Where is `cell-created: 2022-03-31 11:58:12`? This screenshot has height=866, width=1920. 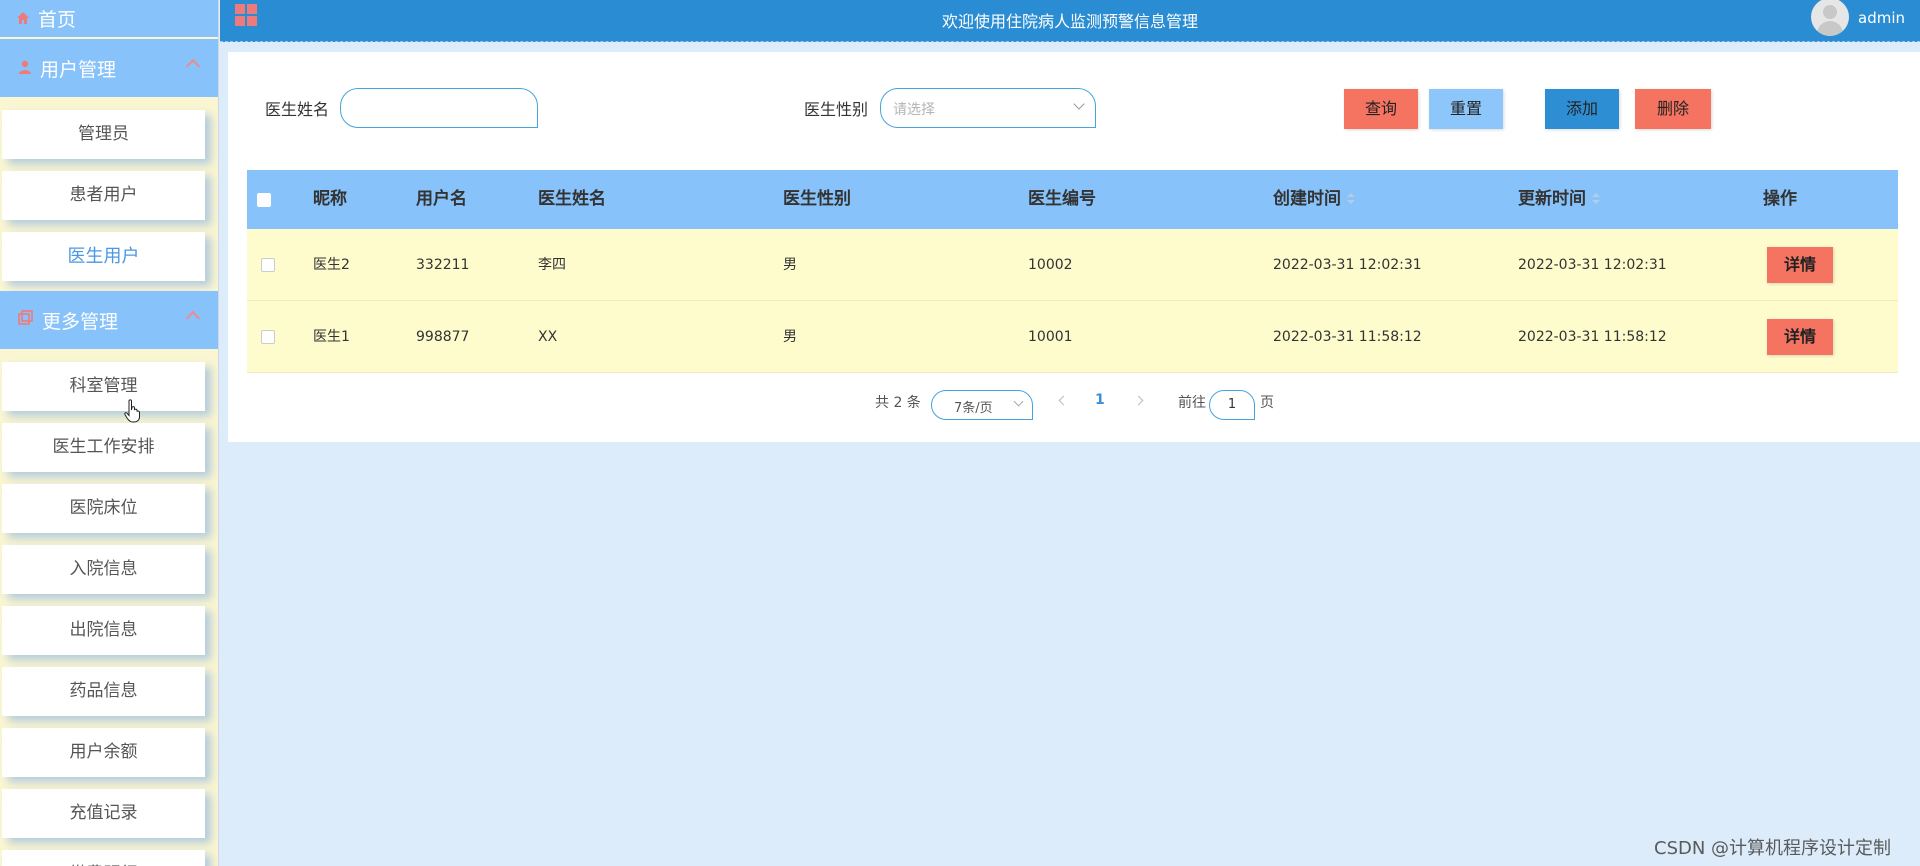 cell-created: 2022-03-31 11:58:12 is located at coordinates (1347, 337).